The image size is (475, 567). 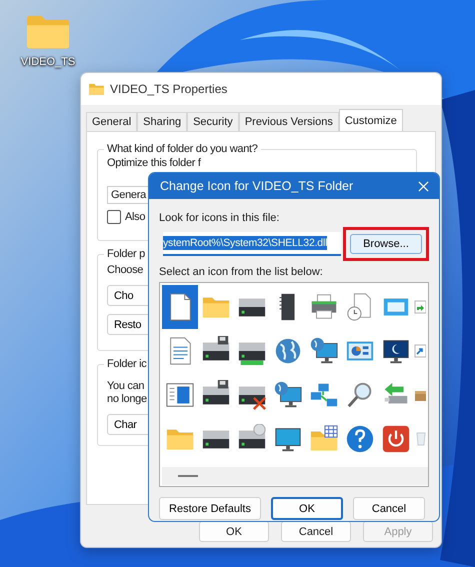 I want to click on folder-picture-button: Resto, so click(x=129, y=324).